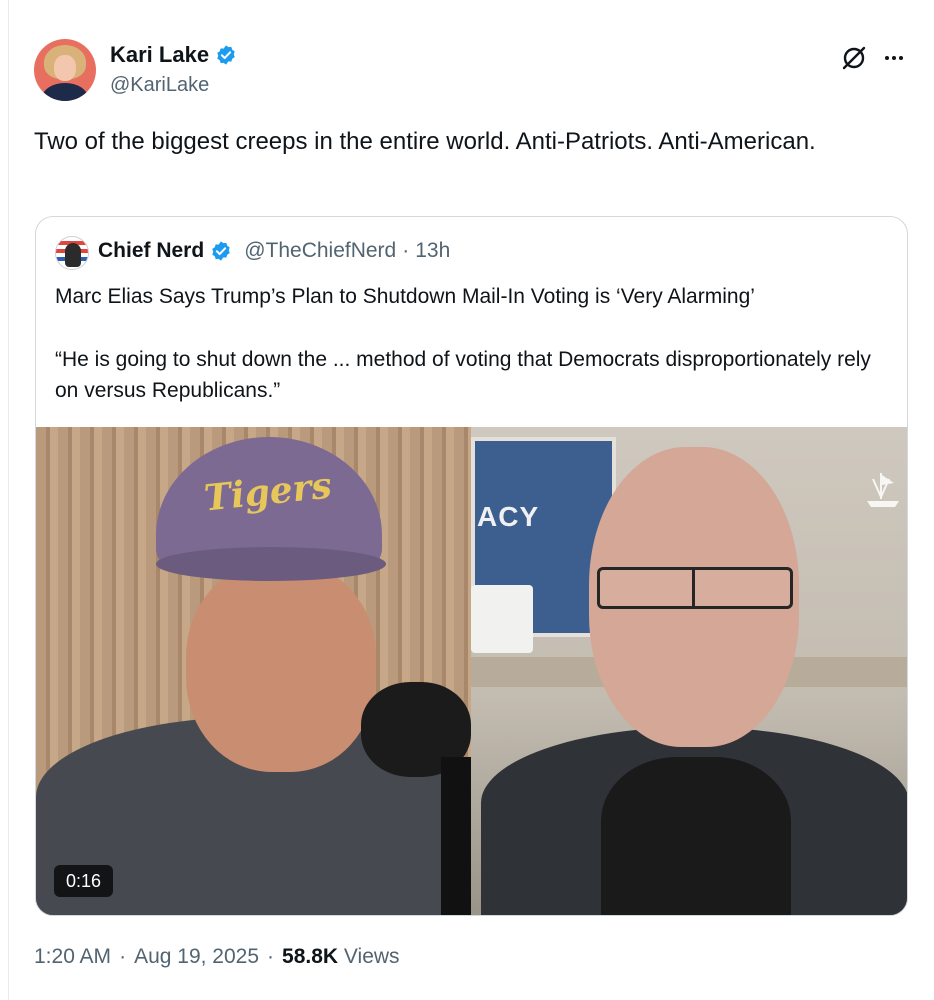  I want to click on grok-icon, so click(854, 58).